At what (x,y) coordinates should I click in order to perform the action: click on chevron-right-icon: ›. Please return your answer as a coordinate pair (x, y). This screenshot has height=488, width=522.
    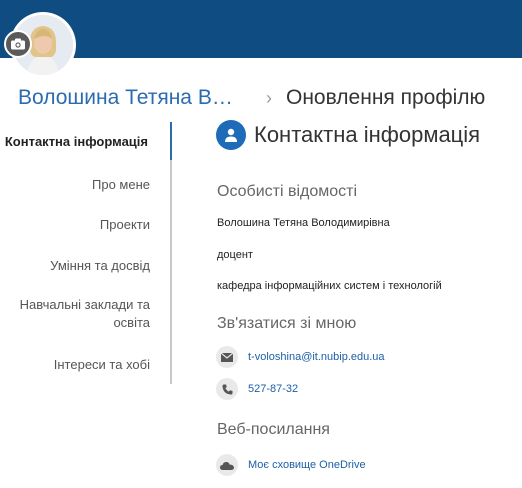
    Looking at the image, I should click on (269, 97).